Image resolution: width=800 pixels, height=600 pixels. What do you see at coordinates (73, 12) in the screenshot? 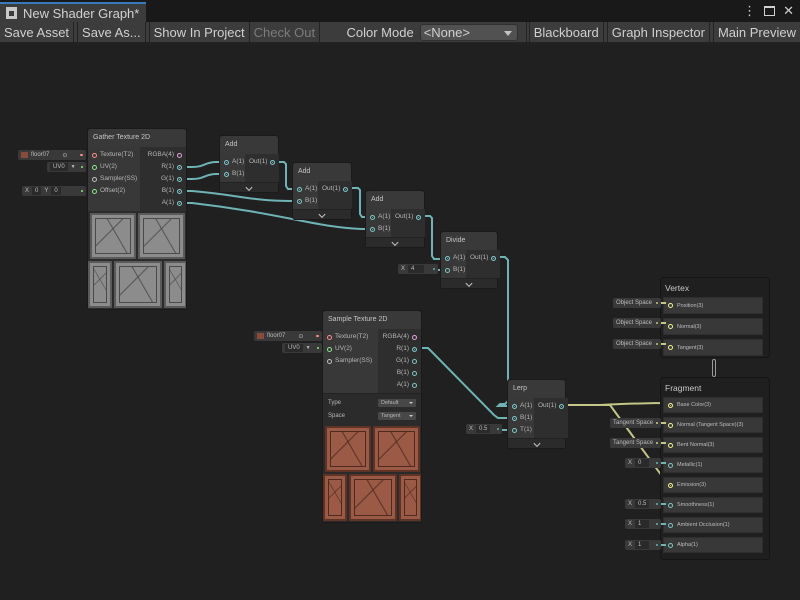
I see `tab-new-shader-graph: New Shader Graph*` at bounding box center [73, 12].